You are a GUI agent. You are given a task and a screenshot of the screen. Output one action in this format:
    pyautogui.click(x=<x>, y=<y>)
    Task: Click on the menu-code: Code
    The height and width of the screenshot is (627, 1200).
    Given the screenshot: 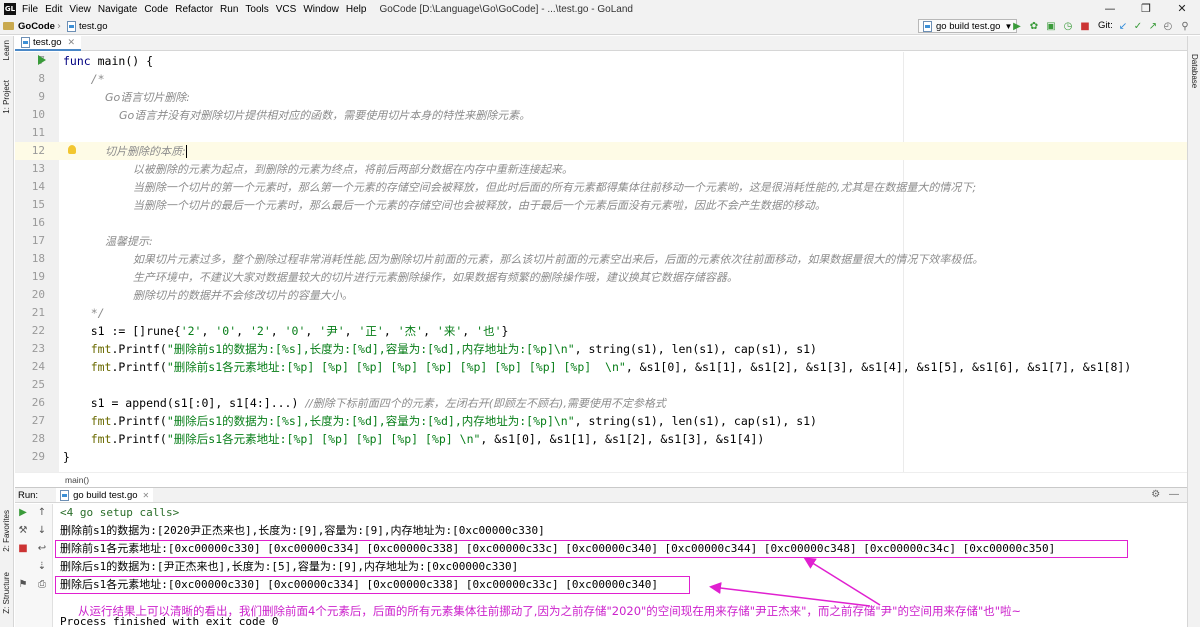 What is the action you would take?
    pyautogui.click(x=156, y=9)
    